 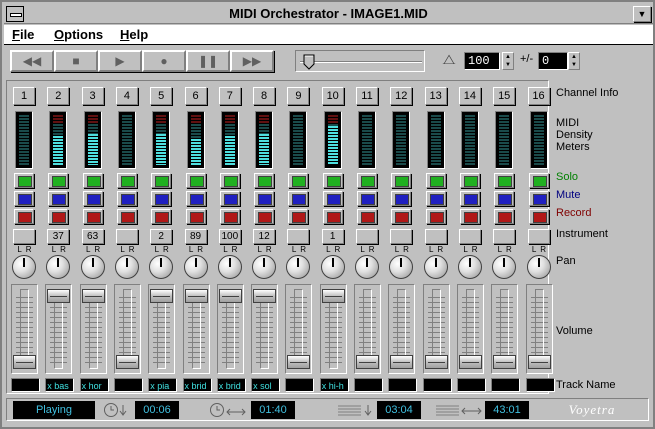 I want to click on metronome-icon: ⧍, so click(x=449, y=61).